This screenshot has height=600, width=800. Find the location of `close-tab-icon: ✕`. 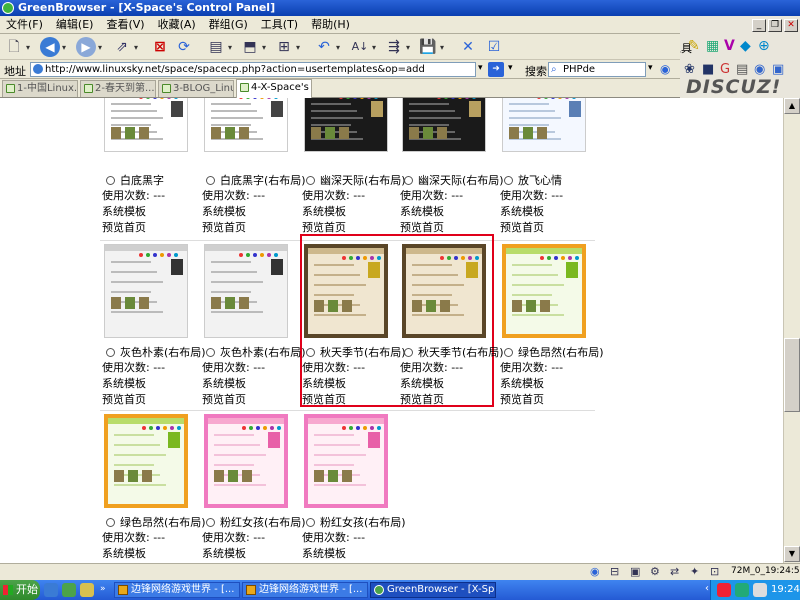

close-tab-icon: ✕ is located at coordinates (468, 47).